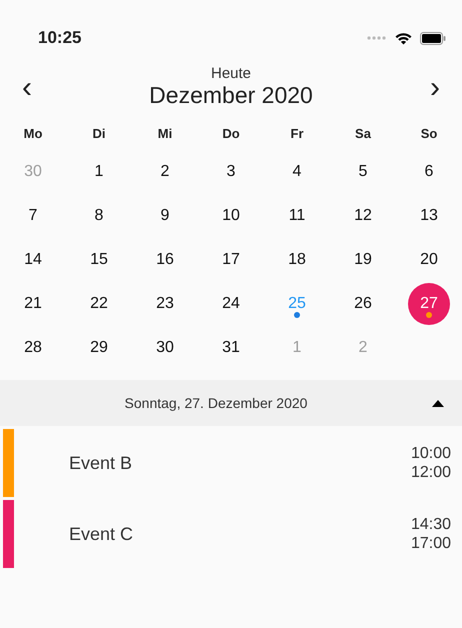 The width and height of the screenshot is (462, 628). Describe the element at coordinates (231, 348) in the screenshot. I see `calendar-day: 31` at that location.